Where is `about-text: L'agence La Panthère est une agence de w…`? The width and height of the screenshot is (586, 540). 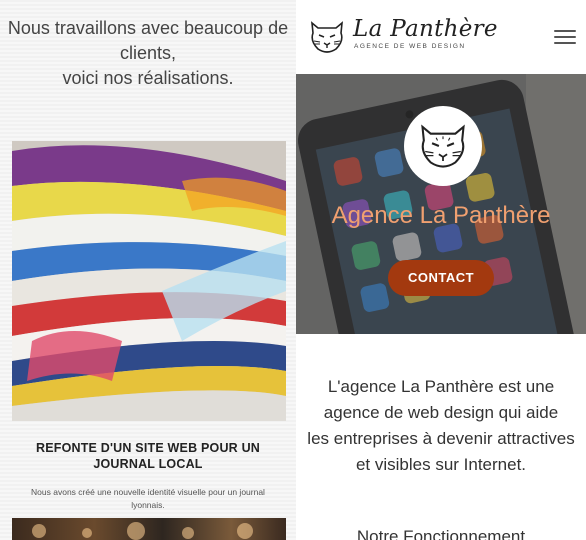 about-text: L'agence La Panthère est une agence de w… is located at coordinates (441, 426).